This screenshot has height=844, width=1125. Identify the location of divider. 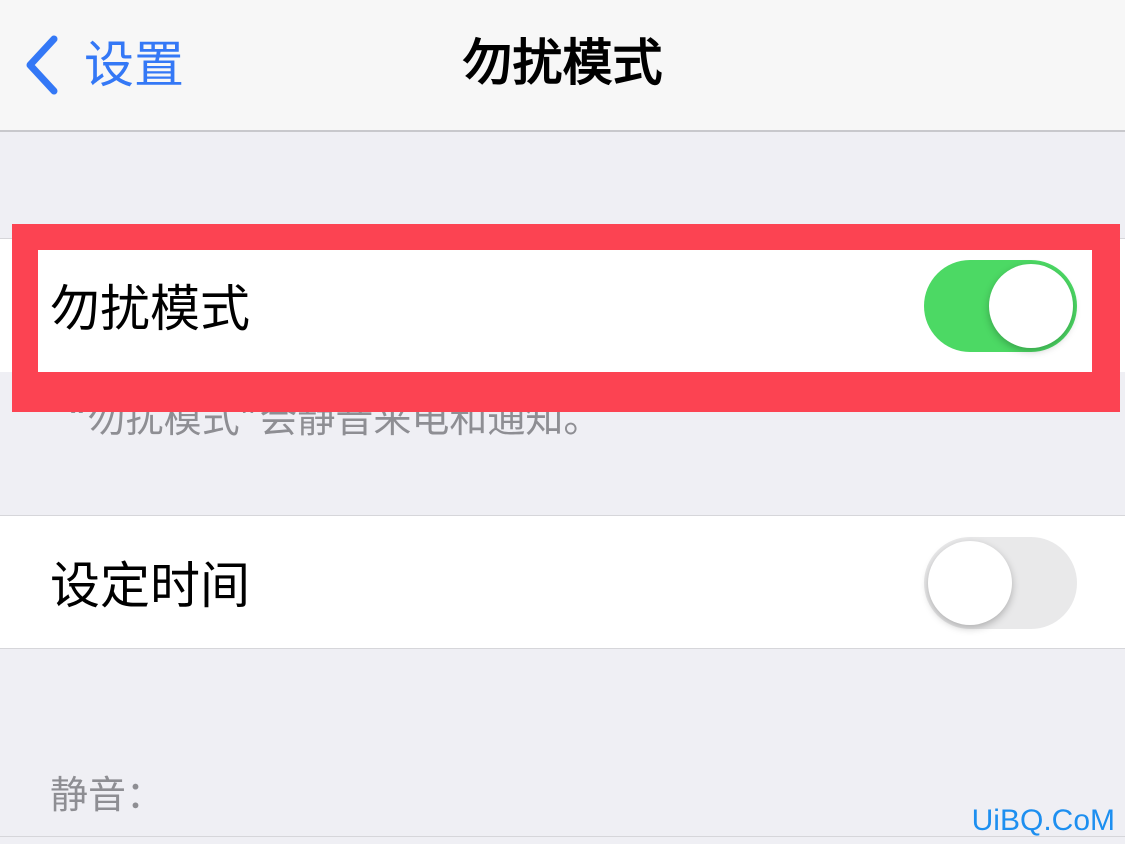
(562, 836).